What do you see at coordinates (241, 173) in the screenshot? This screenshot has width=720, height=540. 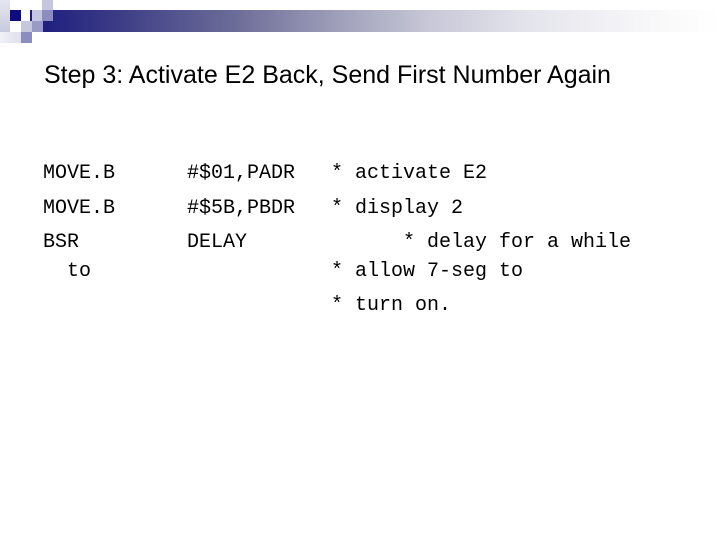 I see `code-operand: #$01,PADR` at bounding box center [241, 173].